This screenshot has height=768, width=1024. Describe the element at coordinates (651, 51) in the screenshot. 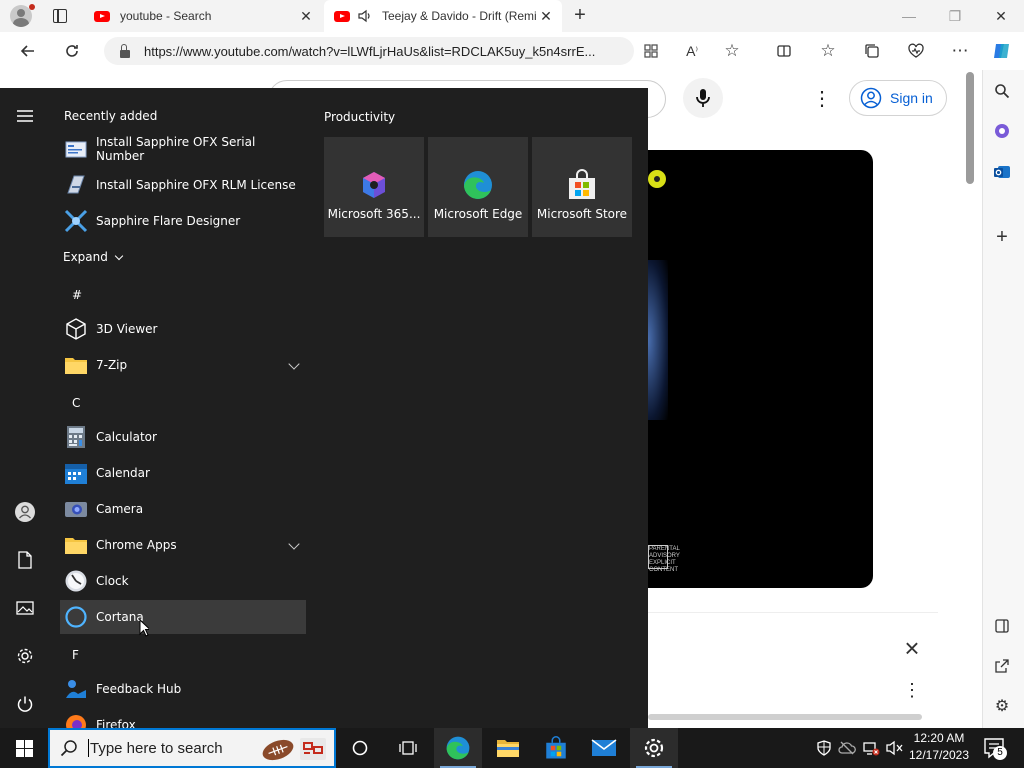

I see `apps-icon` at that location.